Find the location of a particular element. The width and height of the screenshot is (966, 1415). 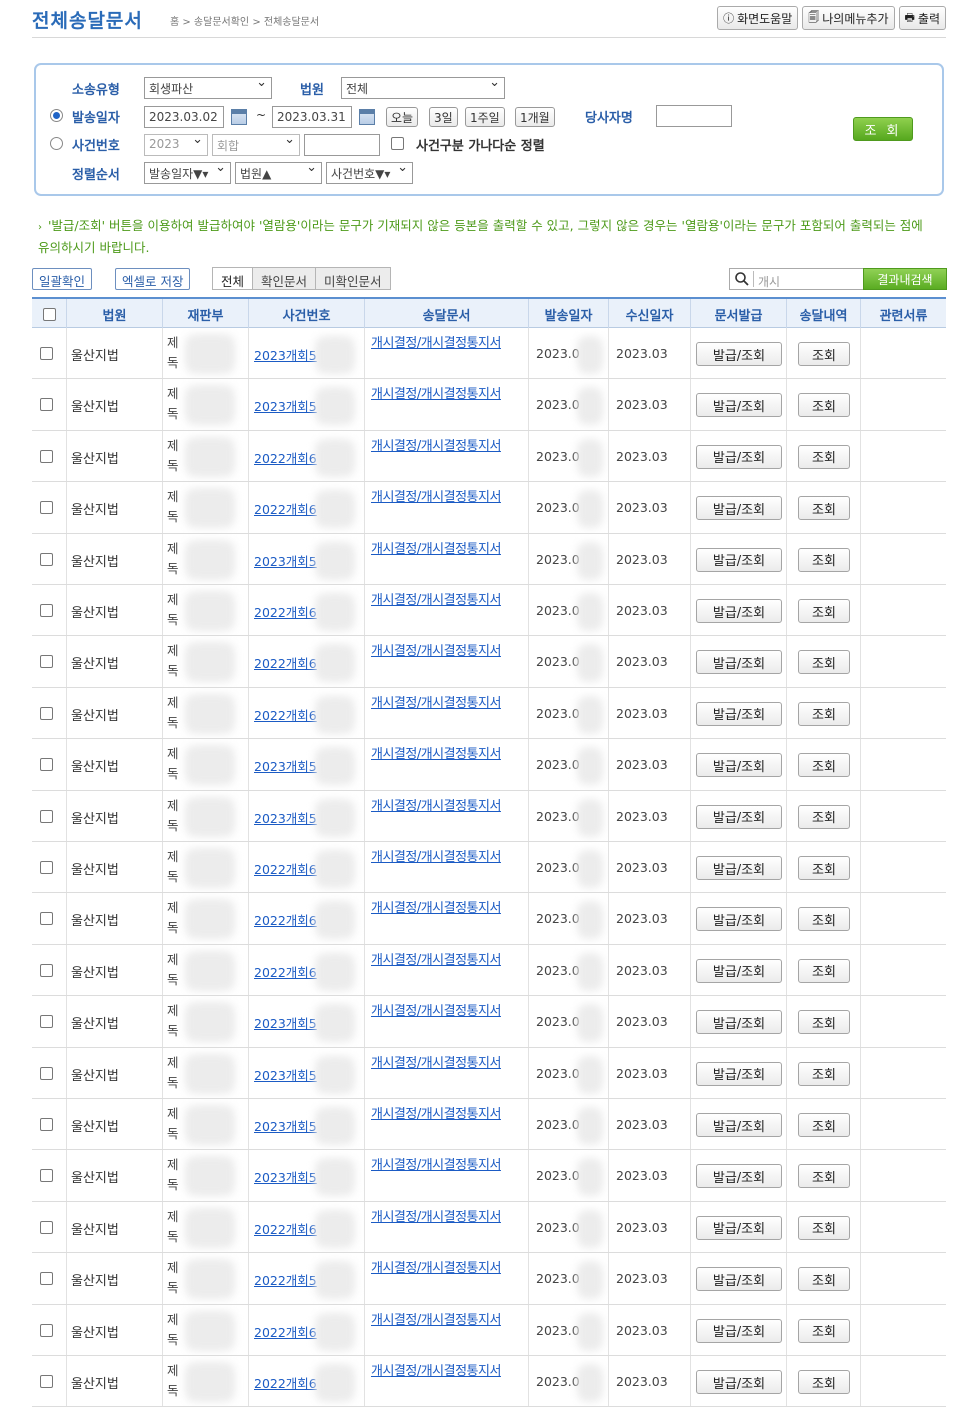

calendar-icon is located at coordinates (239, 117).